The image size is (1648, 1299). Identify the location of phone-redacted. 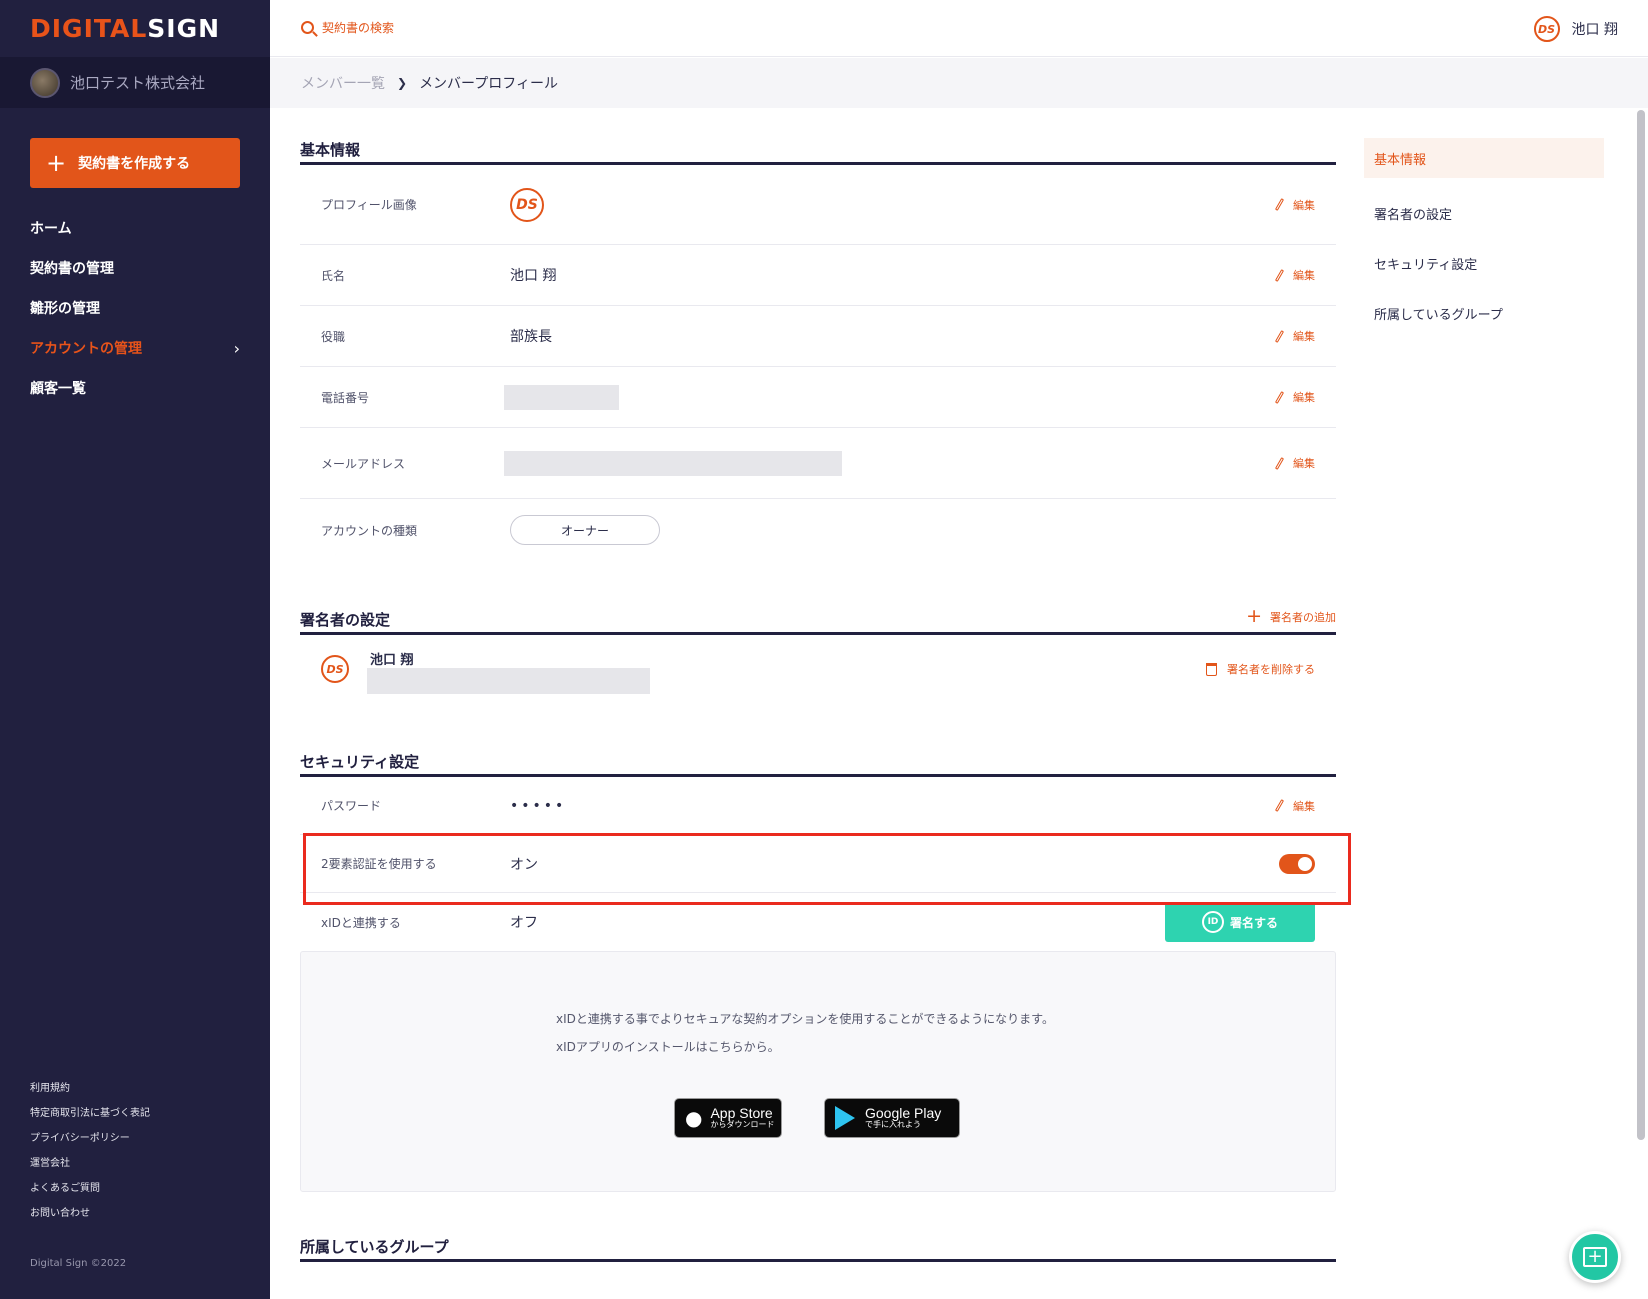
(561, 397).